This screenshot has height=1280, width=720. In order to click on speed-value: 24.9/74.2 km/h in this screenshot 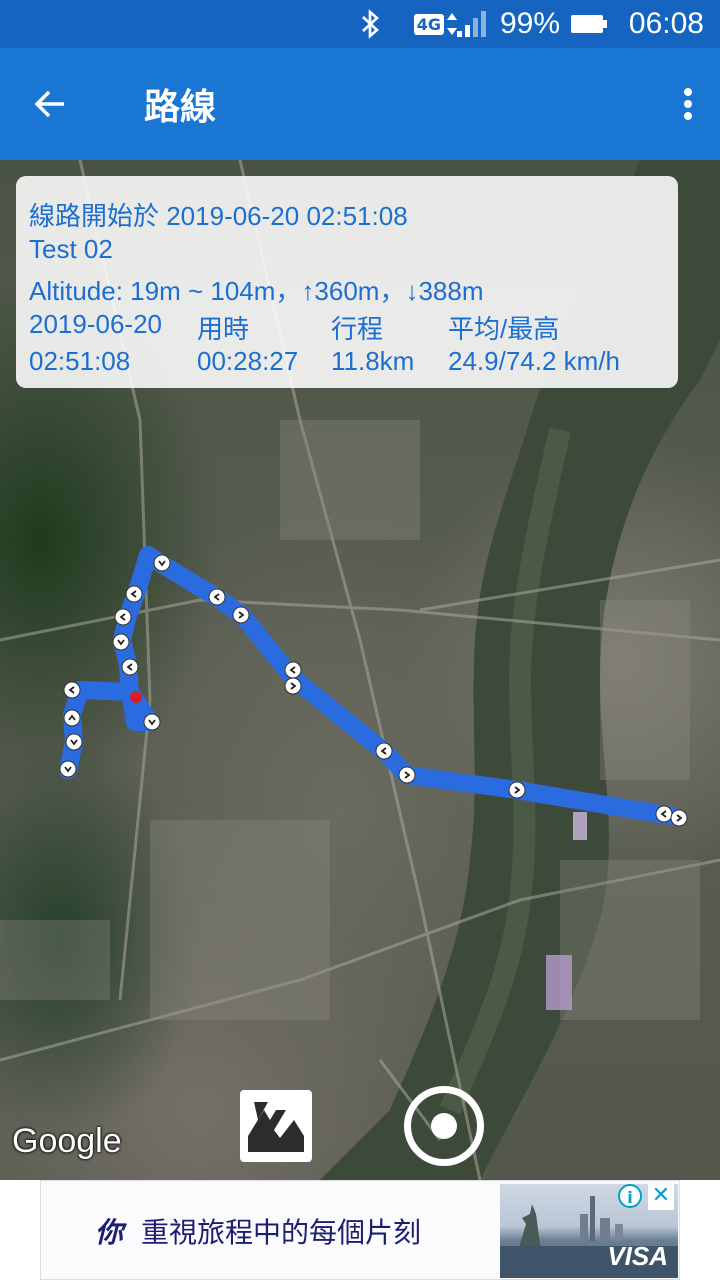, I will do `click(534, 361)`.